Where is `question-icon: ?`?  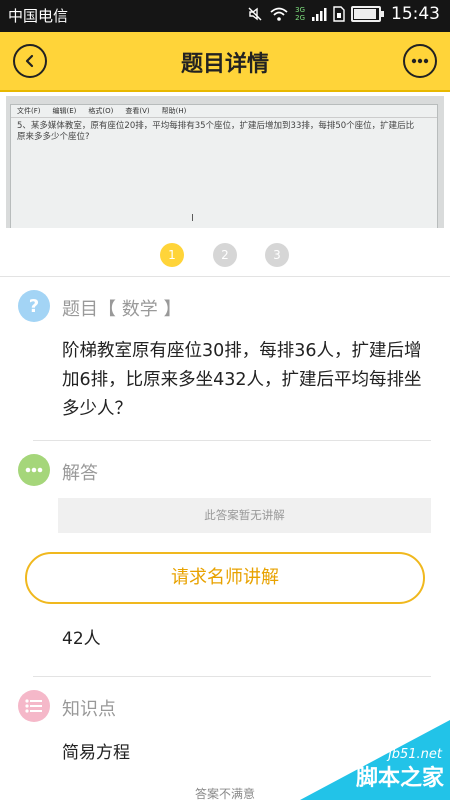
question-icon: ? is located at coordinates (34, 306).